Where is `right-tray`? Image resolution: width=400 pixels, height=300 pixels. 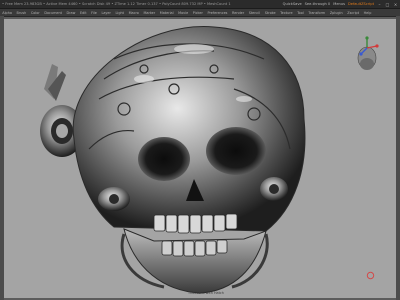
right-tray is located at coordinates (398, 158).